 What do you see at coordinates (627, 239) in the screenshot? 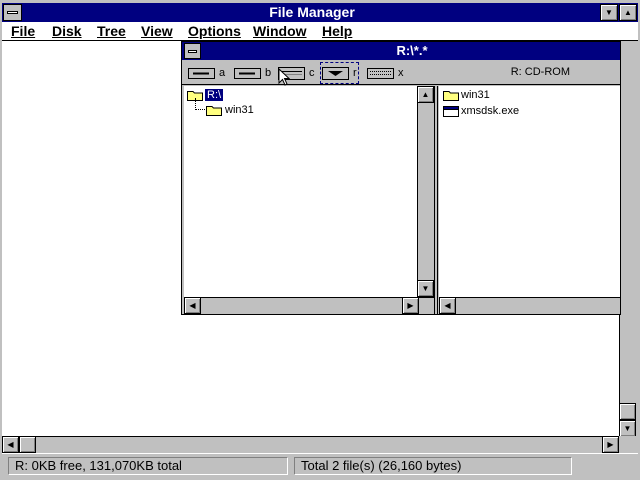
I see `main-vertical-scrollbar: ▼` at bounding box center [627, 239].